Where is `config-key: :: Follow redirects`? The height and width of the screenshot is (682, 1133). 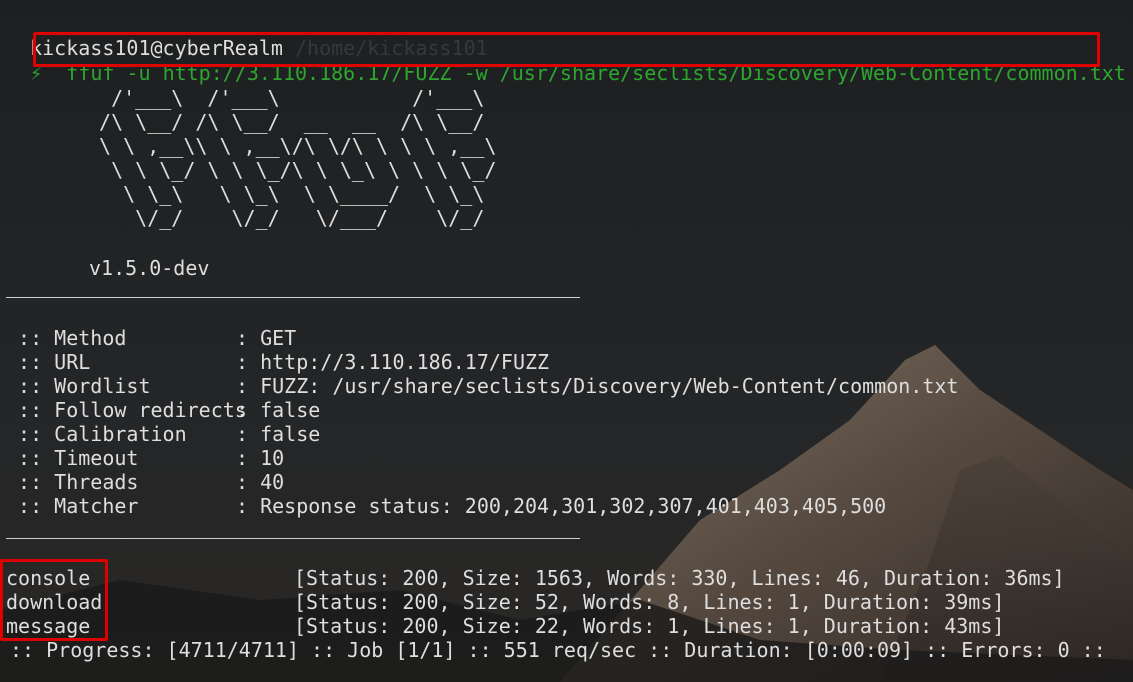
config-key: :: Follow redirects is located at coordinates (132, 410).